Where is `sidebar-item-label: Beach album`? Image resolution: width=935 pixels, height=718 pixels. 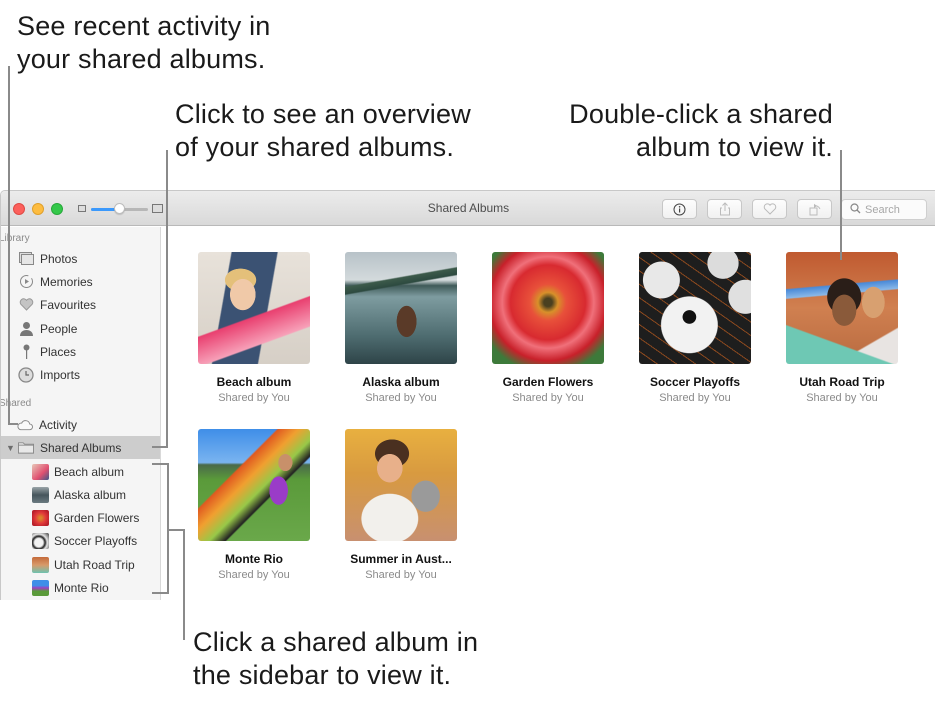 sidebar-item-label: Beach album is located at coordinates (89, 471).